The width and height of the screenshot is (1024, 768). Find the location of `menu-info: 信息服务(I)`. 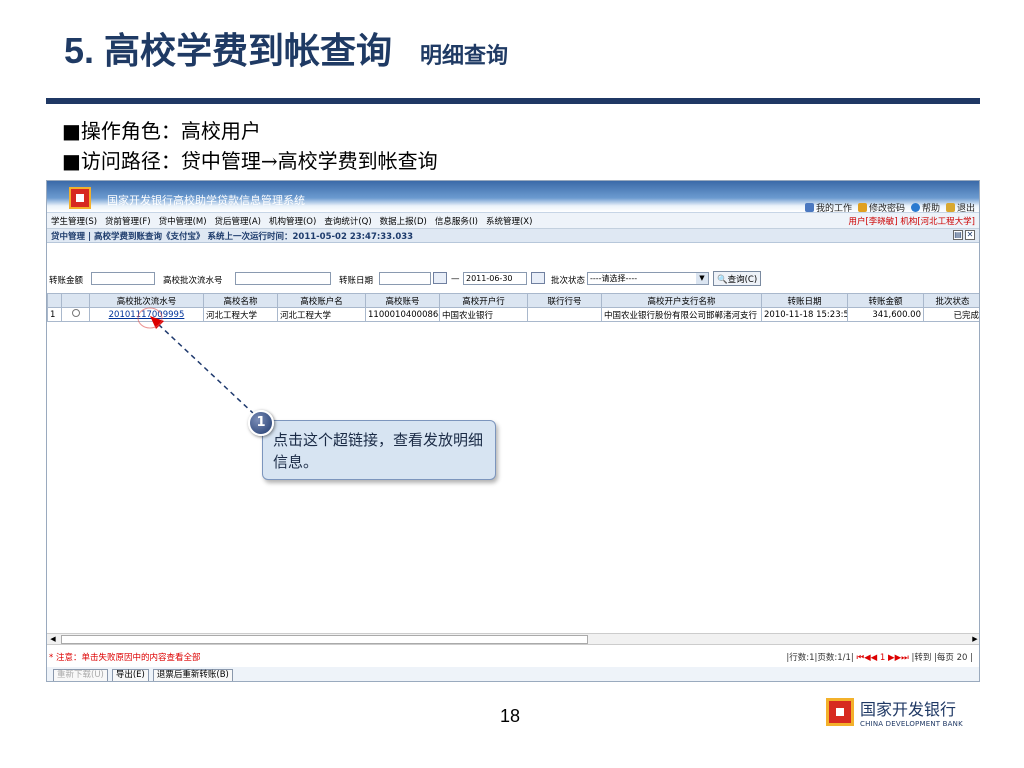

menu-info: 信息服务(I) is located at coordinates (456, 221).